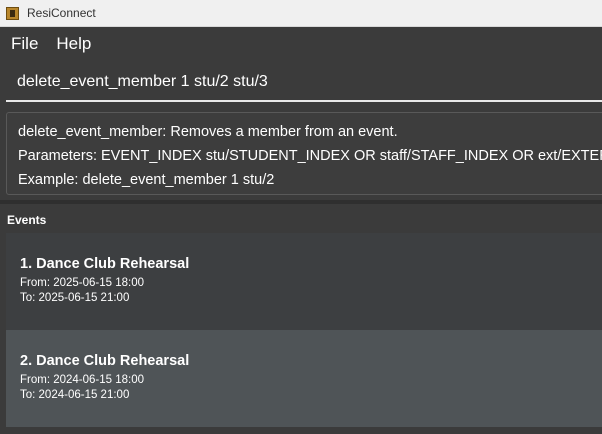 This screenshot has width=602, height=434. I want to click on panel-divider, so click(301, 202).